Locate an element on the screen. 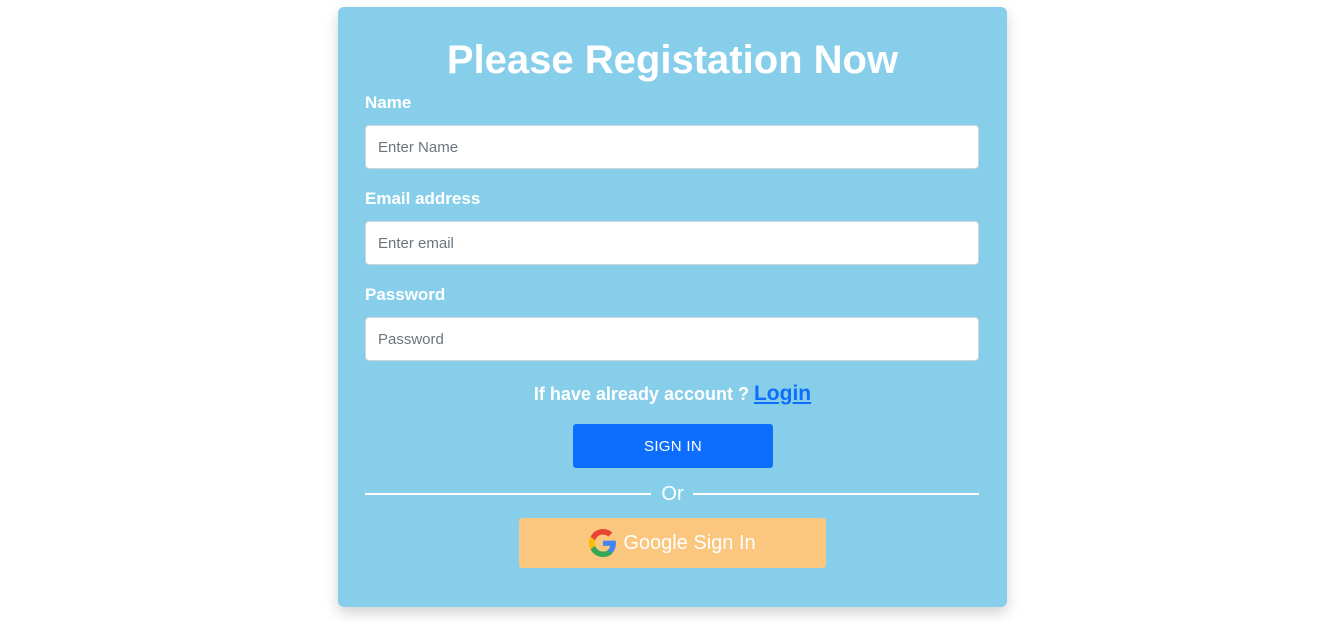 Image resolution: width=1332 pixels, height=622 pixels. google-sign-in-button: Google Sign In is located at coordinates (672, 543).